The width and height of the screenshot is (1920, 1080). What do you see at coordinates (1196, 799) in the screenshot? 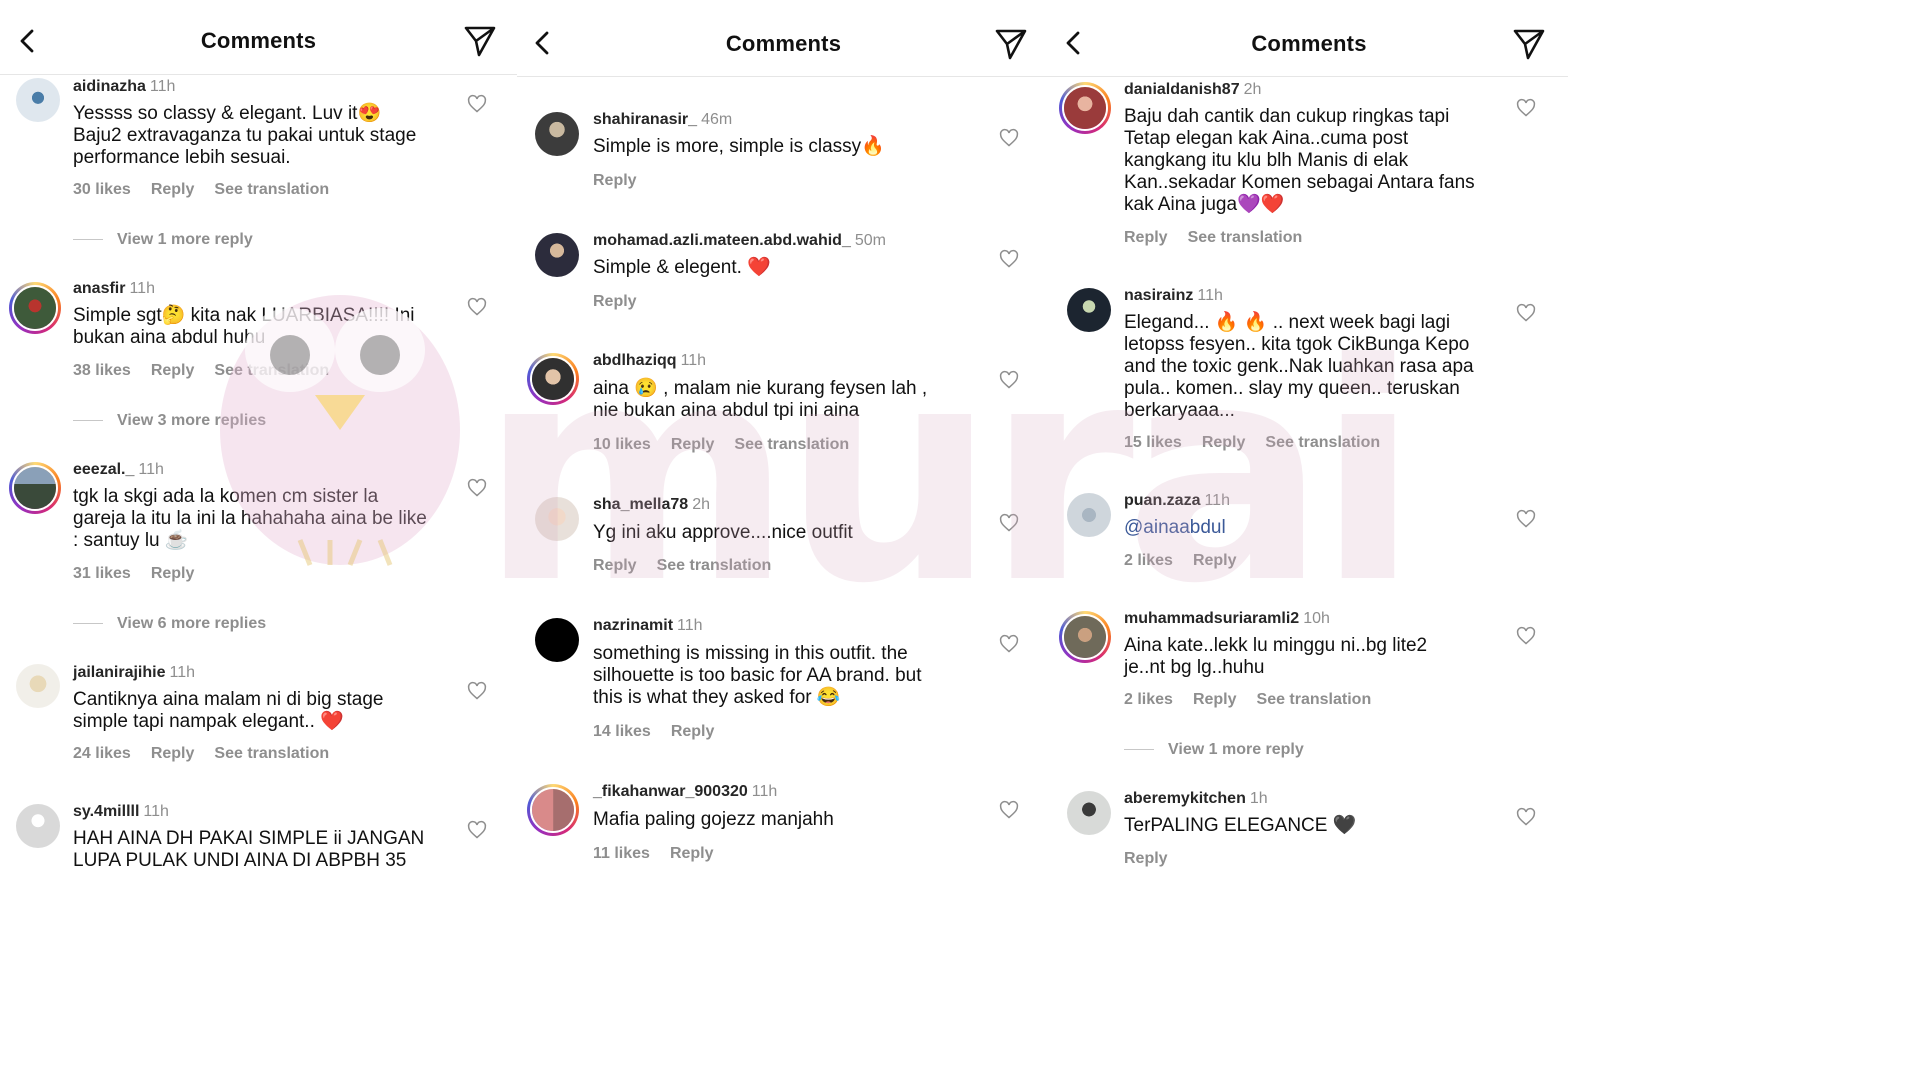
I see `comment-username: aberemykitchen 1h` at bounding box center [1196, 799].